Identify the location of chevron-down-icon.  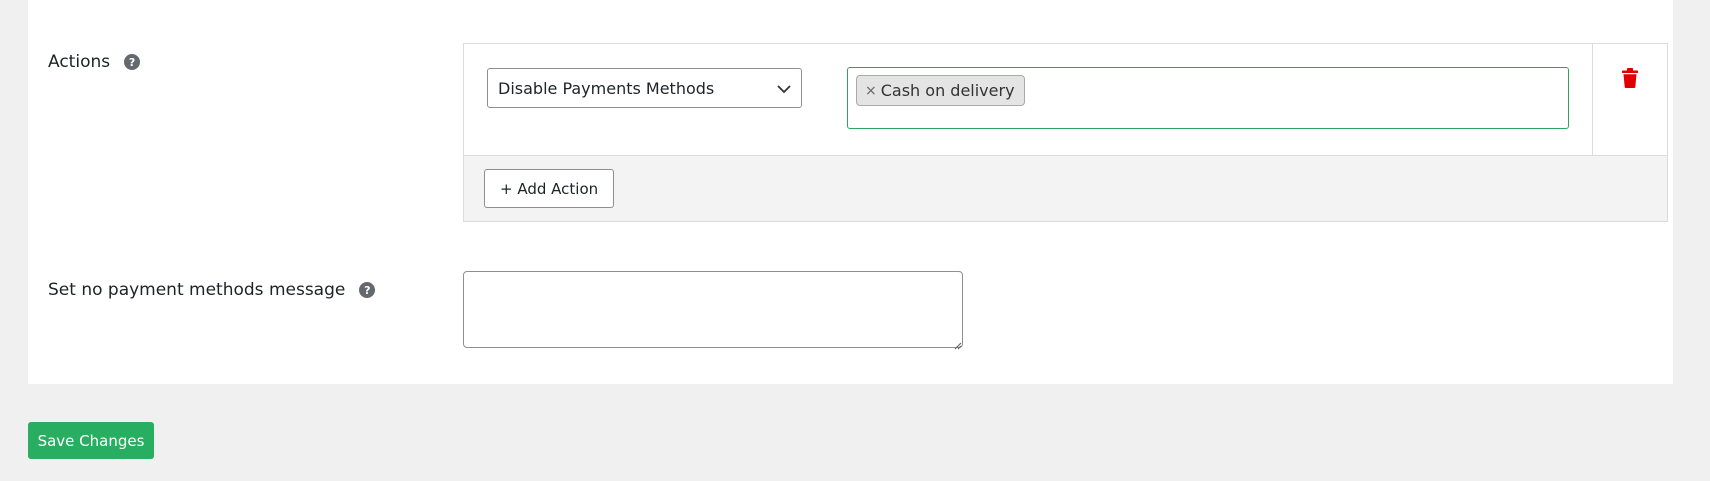
(784, 88).